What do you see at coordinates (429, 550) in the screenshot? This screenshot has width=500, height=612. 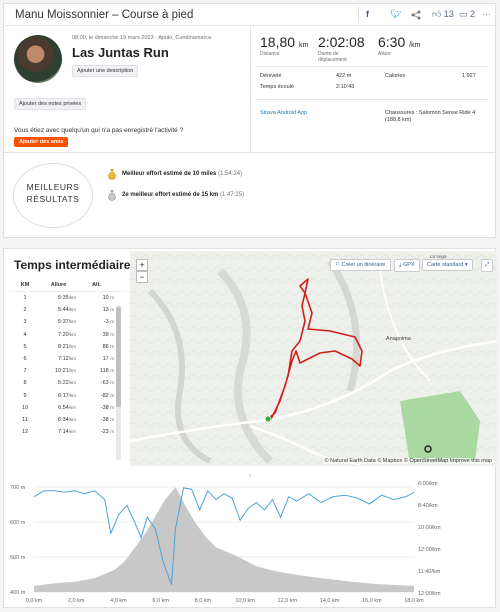 I see `pace-tick-label: 12:00/km` at bounding box center [429, 550].